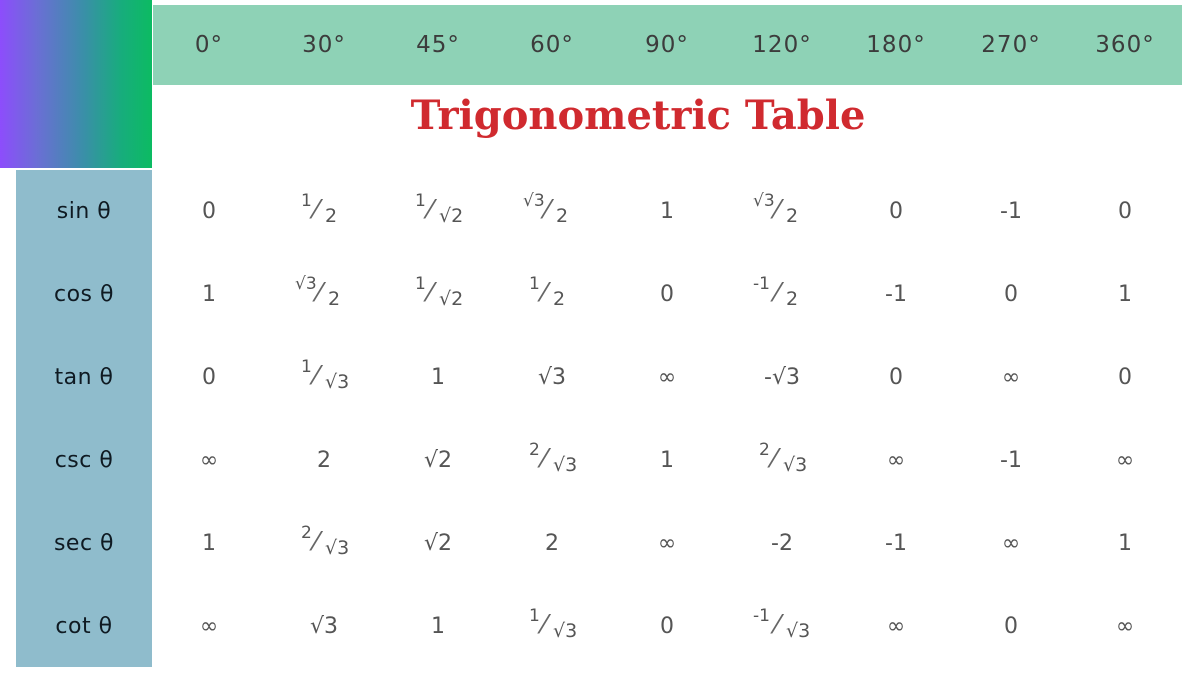 The height and width of the screenshot is (675, 1200). What do you see at coordinates (324, 211) in the screenshot?
I see `value-cell: 1 ⁄ 2` at bounding box center [324, 211].